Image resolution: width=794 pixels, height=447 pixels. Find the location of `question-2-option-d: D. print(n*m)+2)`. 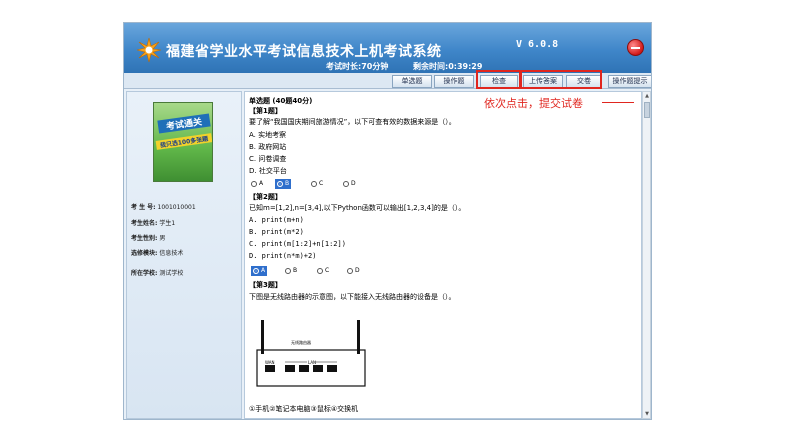

question-2-option-d: D. print(n*m)+2) is located at coordinates (283, 256).